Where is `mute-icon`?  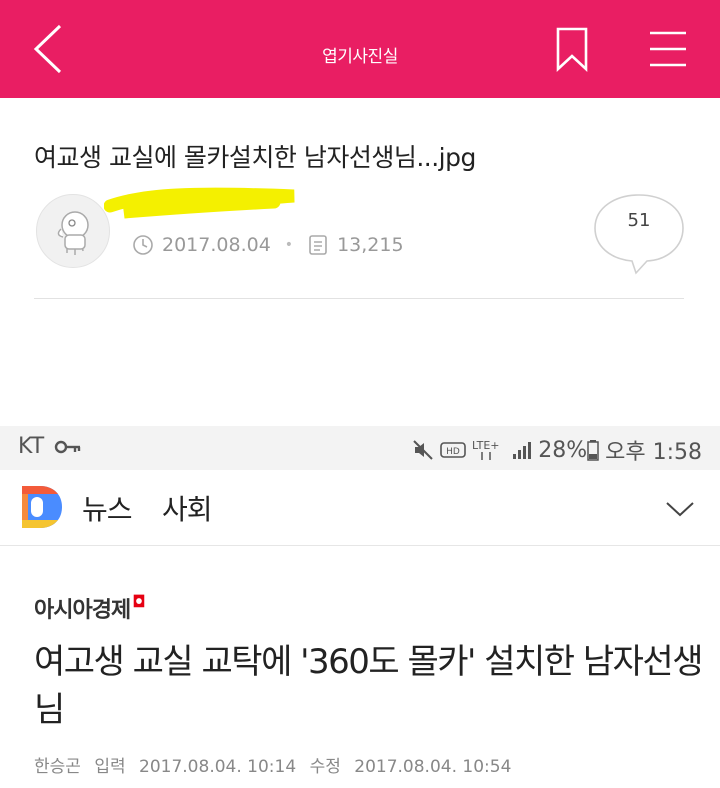 mute-icon is located at coordinates (423, 450).